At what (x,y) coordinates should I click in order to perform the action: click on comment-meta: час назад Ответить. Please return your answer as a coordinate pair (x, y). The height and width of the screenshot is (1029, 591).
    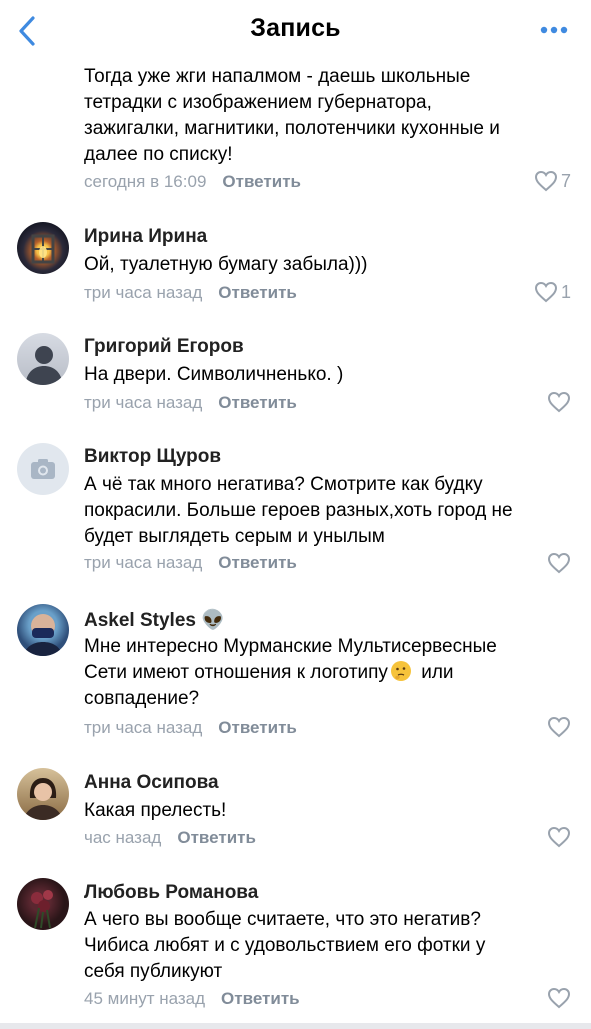
    Looking at the image, I should click on (170, 838).